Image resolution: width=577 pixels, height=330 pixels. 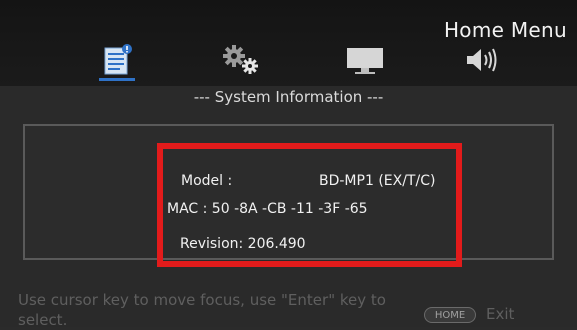 What do you see at coordinates (500, 314) in the screenshot?
I see `exit-label: Exit` at bounding box center [500, 314].